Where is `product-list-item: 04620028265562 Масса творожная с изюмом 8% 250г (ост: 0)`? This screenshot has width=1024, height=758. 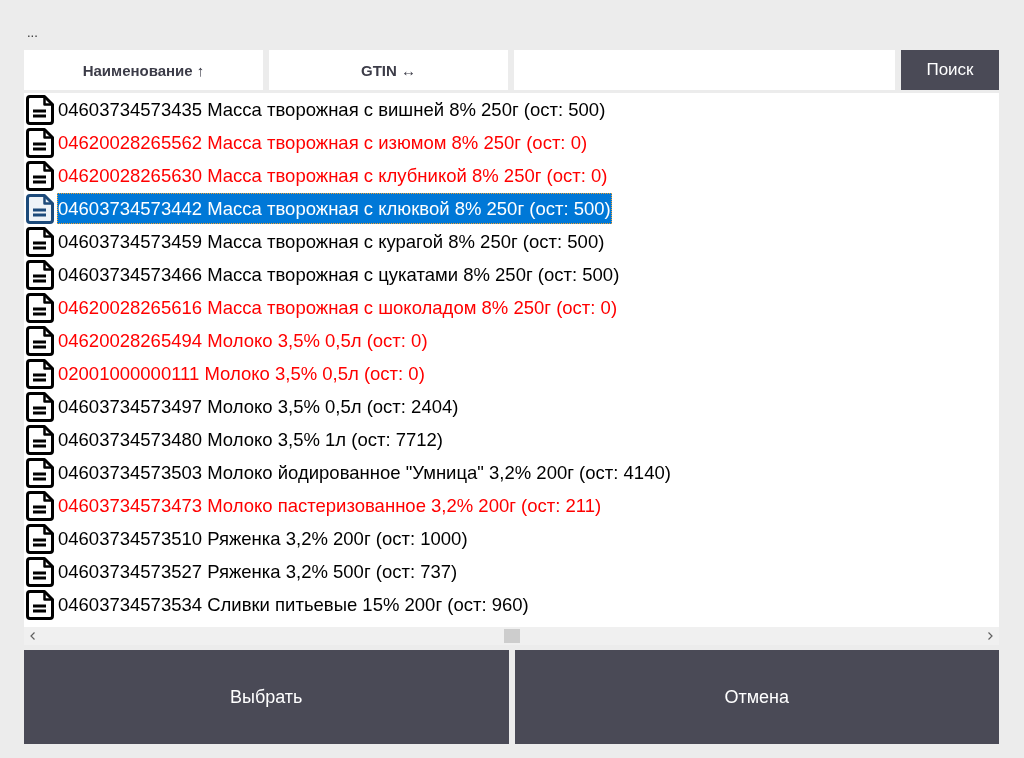
product-list-item: 04620028265562 Масса творожная с изюмом 8% 250г (ост: 0) is located at coordinates (323, 142).